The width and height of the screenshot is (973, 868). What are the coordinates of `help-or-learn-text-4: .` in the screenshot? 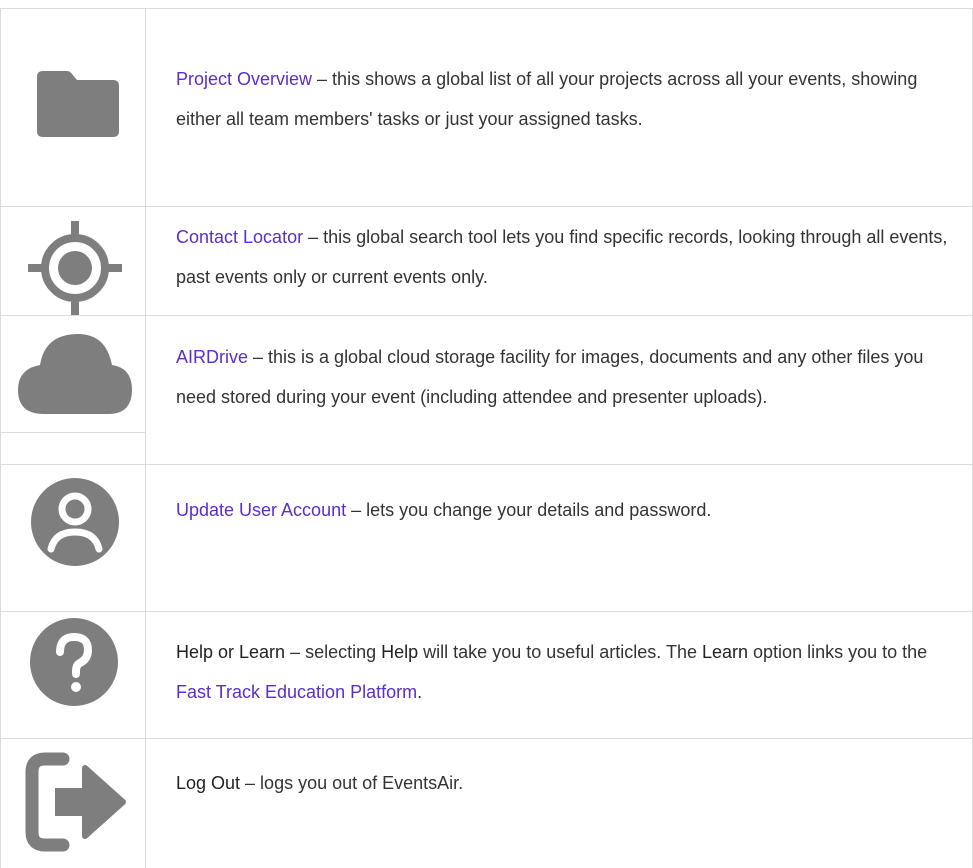 It's located at (420, 691).